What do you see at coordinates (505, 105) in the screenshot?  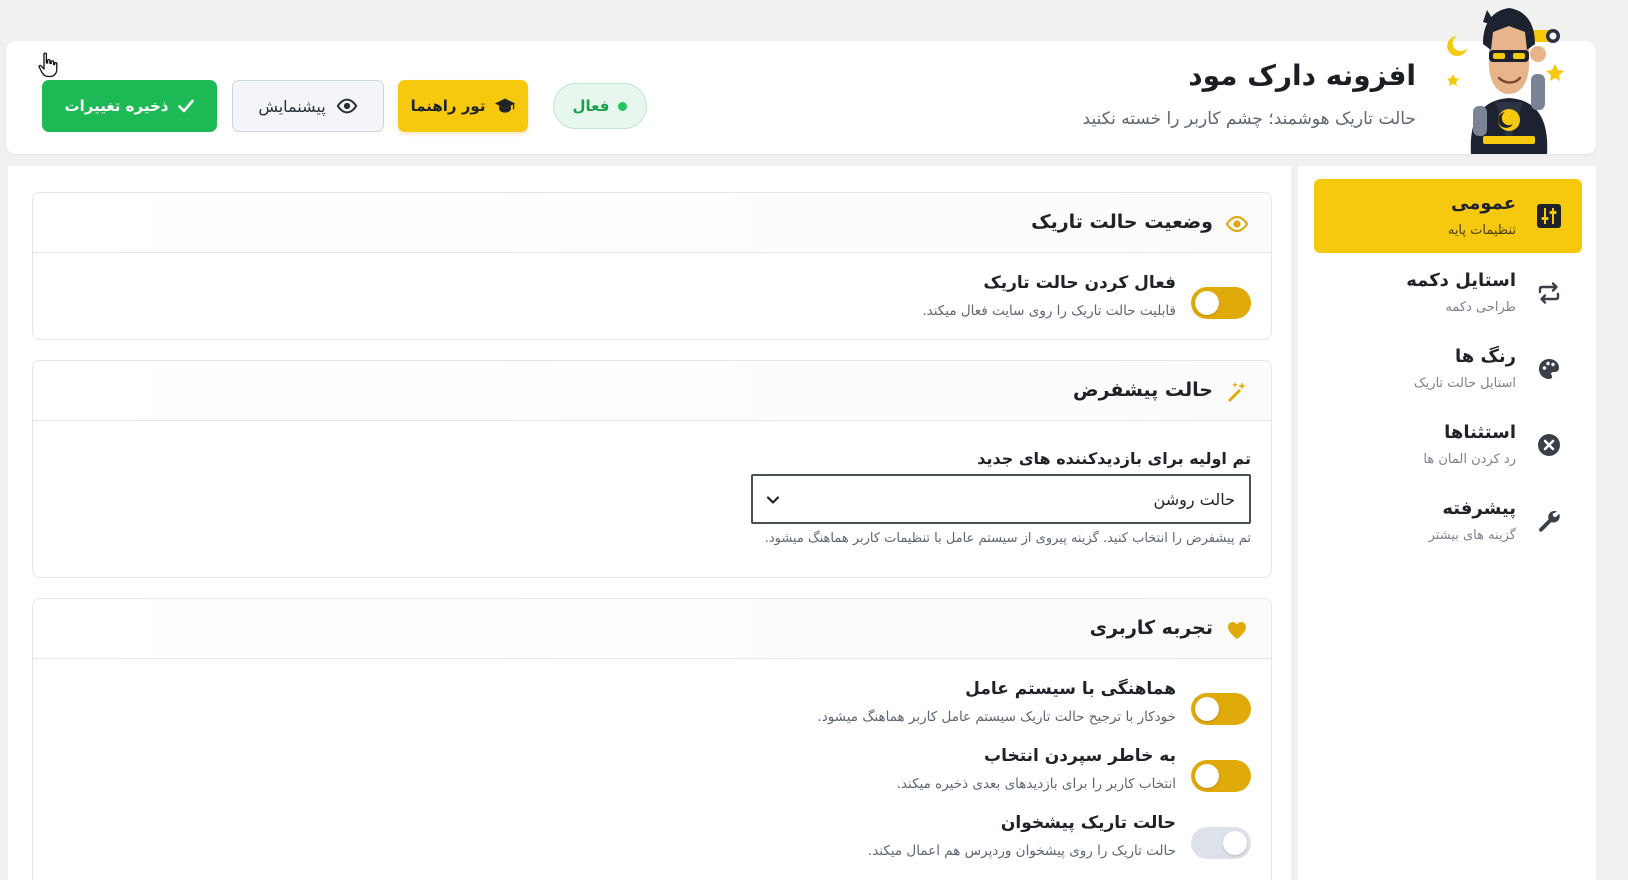 I see `graduation-cap-icon` at bounding box center [505, 105].